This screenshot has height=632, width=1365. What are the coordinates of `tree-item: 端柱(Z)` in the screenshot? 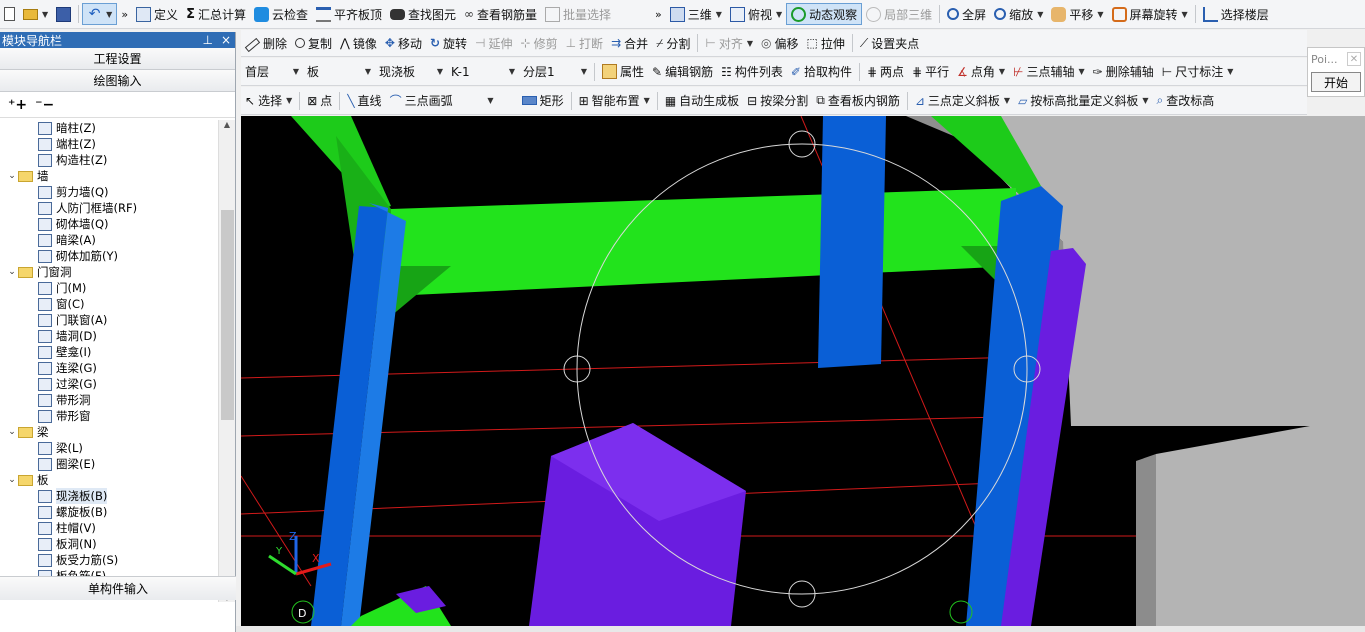 It's located at (109, 144).